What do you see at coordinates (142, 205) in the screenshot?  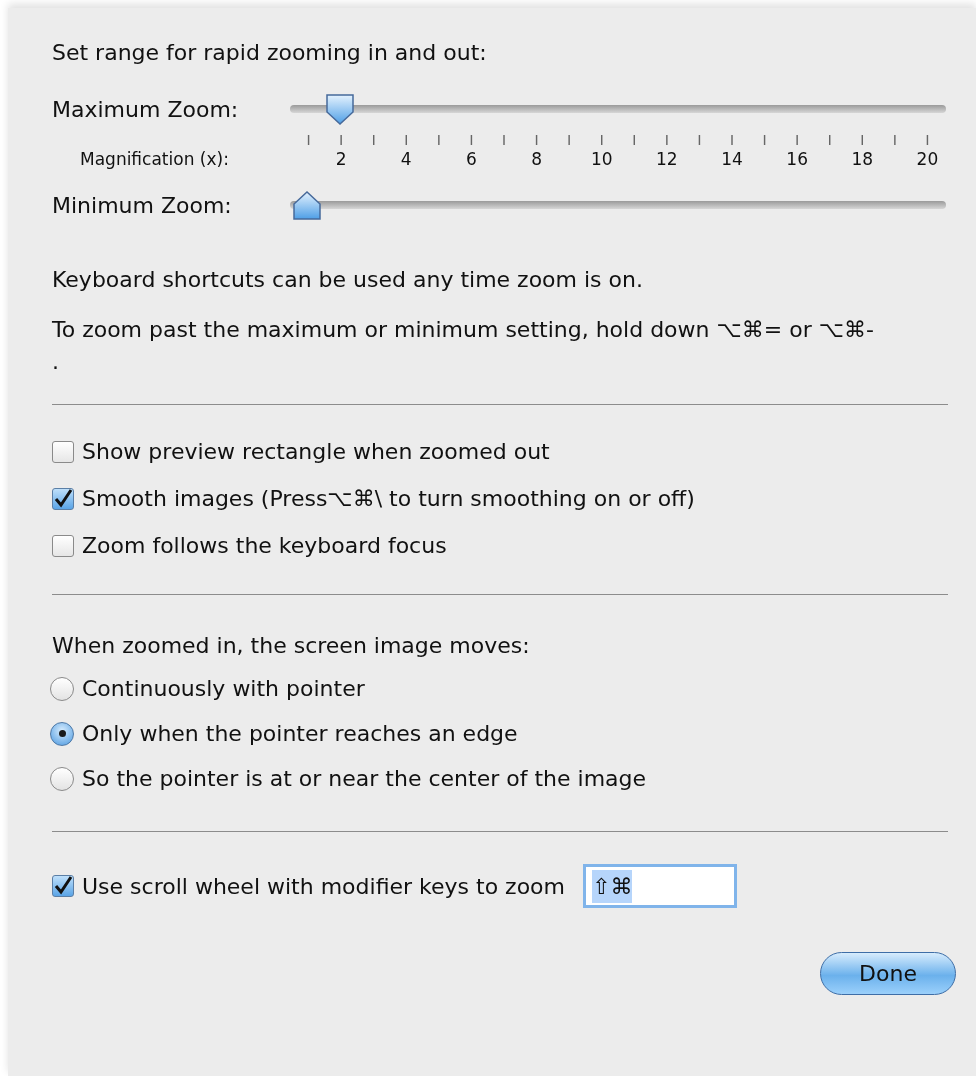 I see `slider-label: Minimum Zoom:` at bounding box center [142, 205].